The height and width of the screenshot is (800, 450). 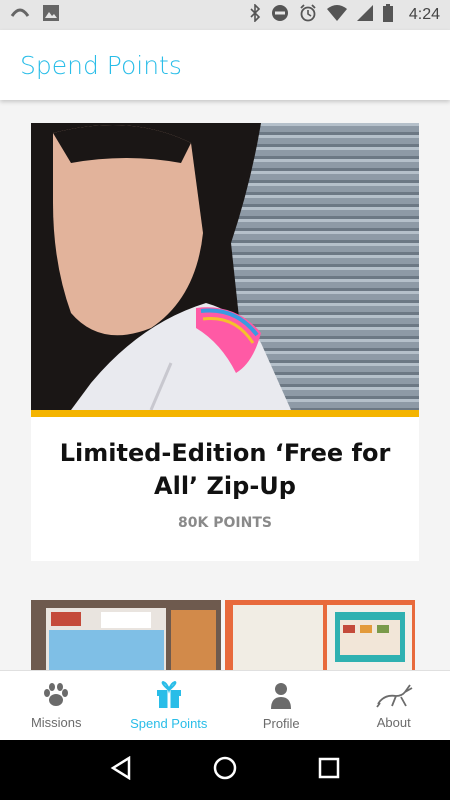 I want to click on system-nav-bar, so click(x=225, y=770).